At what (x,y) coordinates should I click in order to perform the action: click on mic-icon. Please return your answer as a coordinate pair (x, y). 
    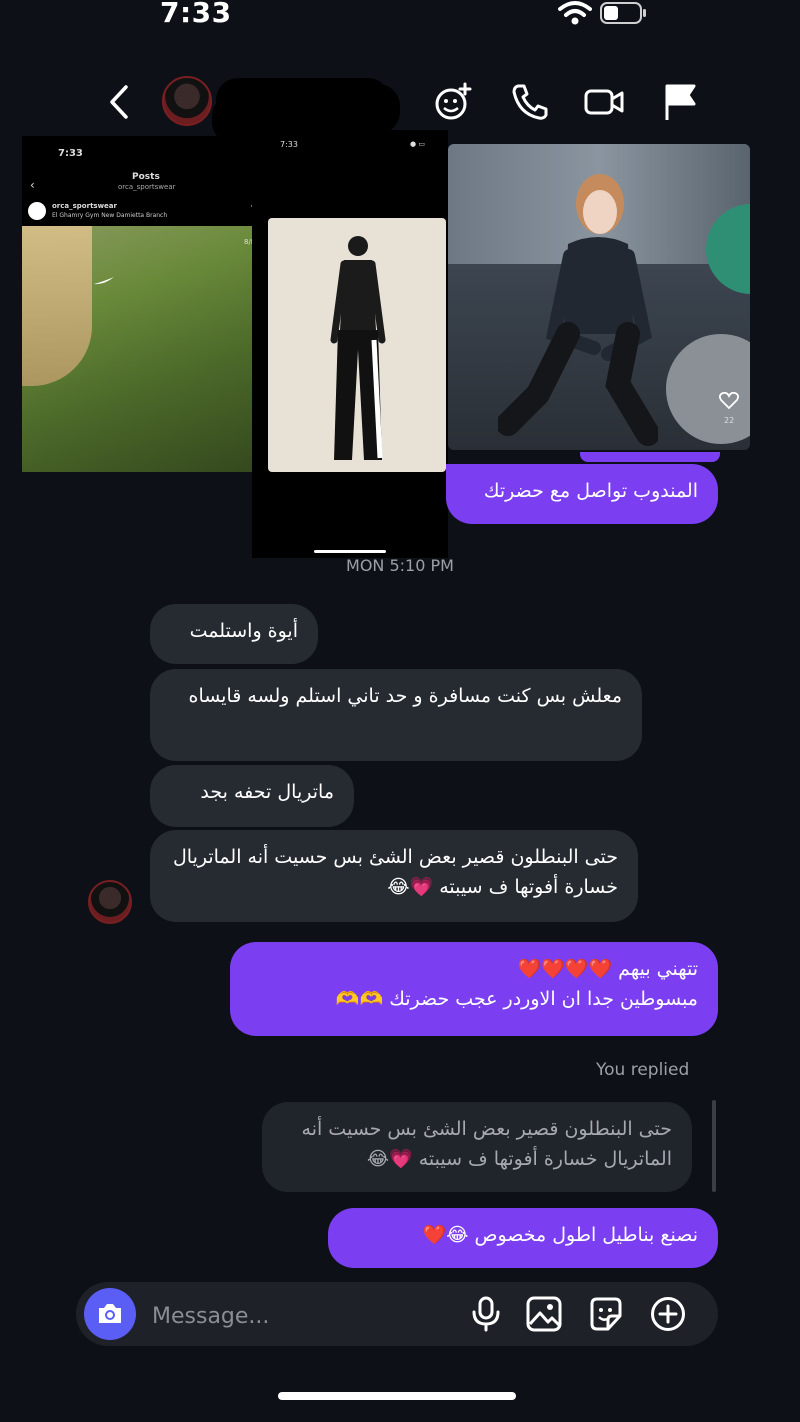
    Looking at the image, I should click on (486, 1314).